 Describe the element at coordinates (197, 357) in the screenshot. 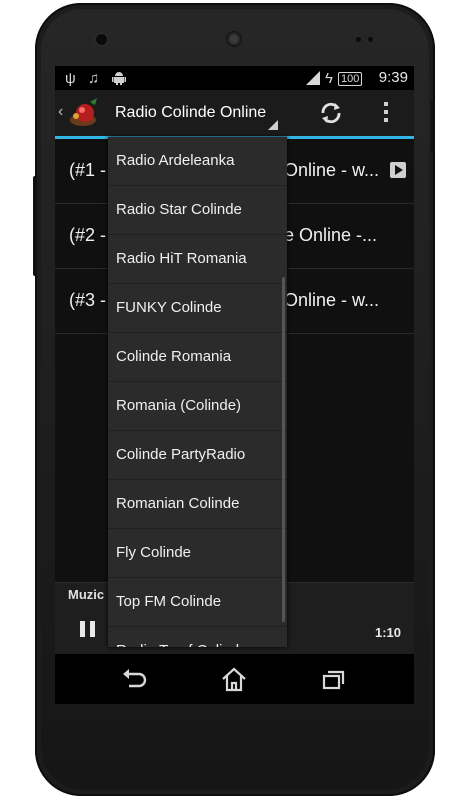

I see `dropdown-item: Colinde Romania` at that location.